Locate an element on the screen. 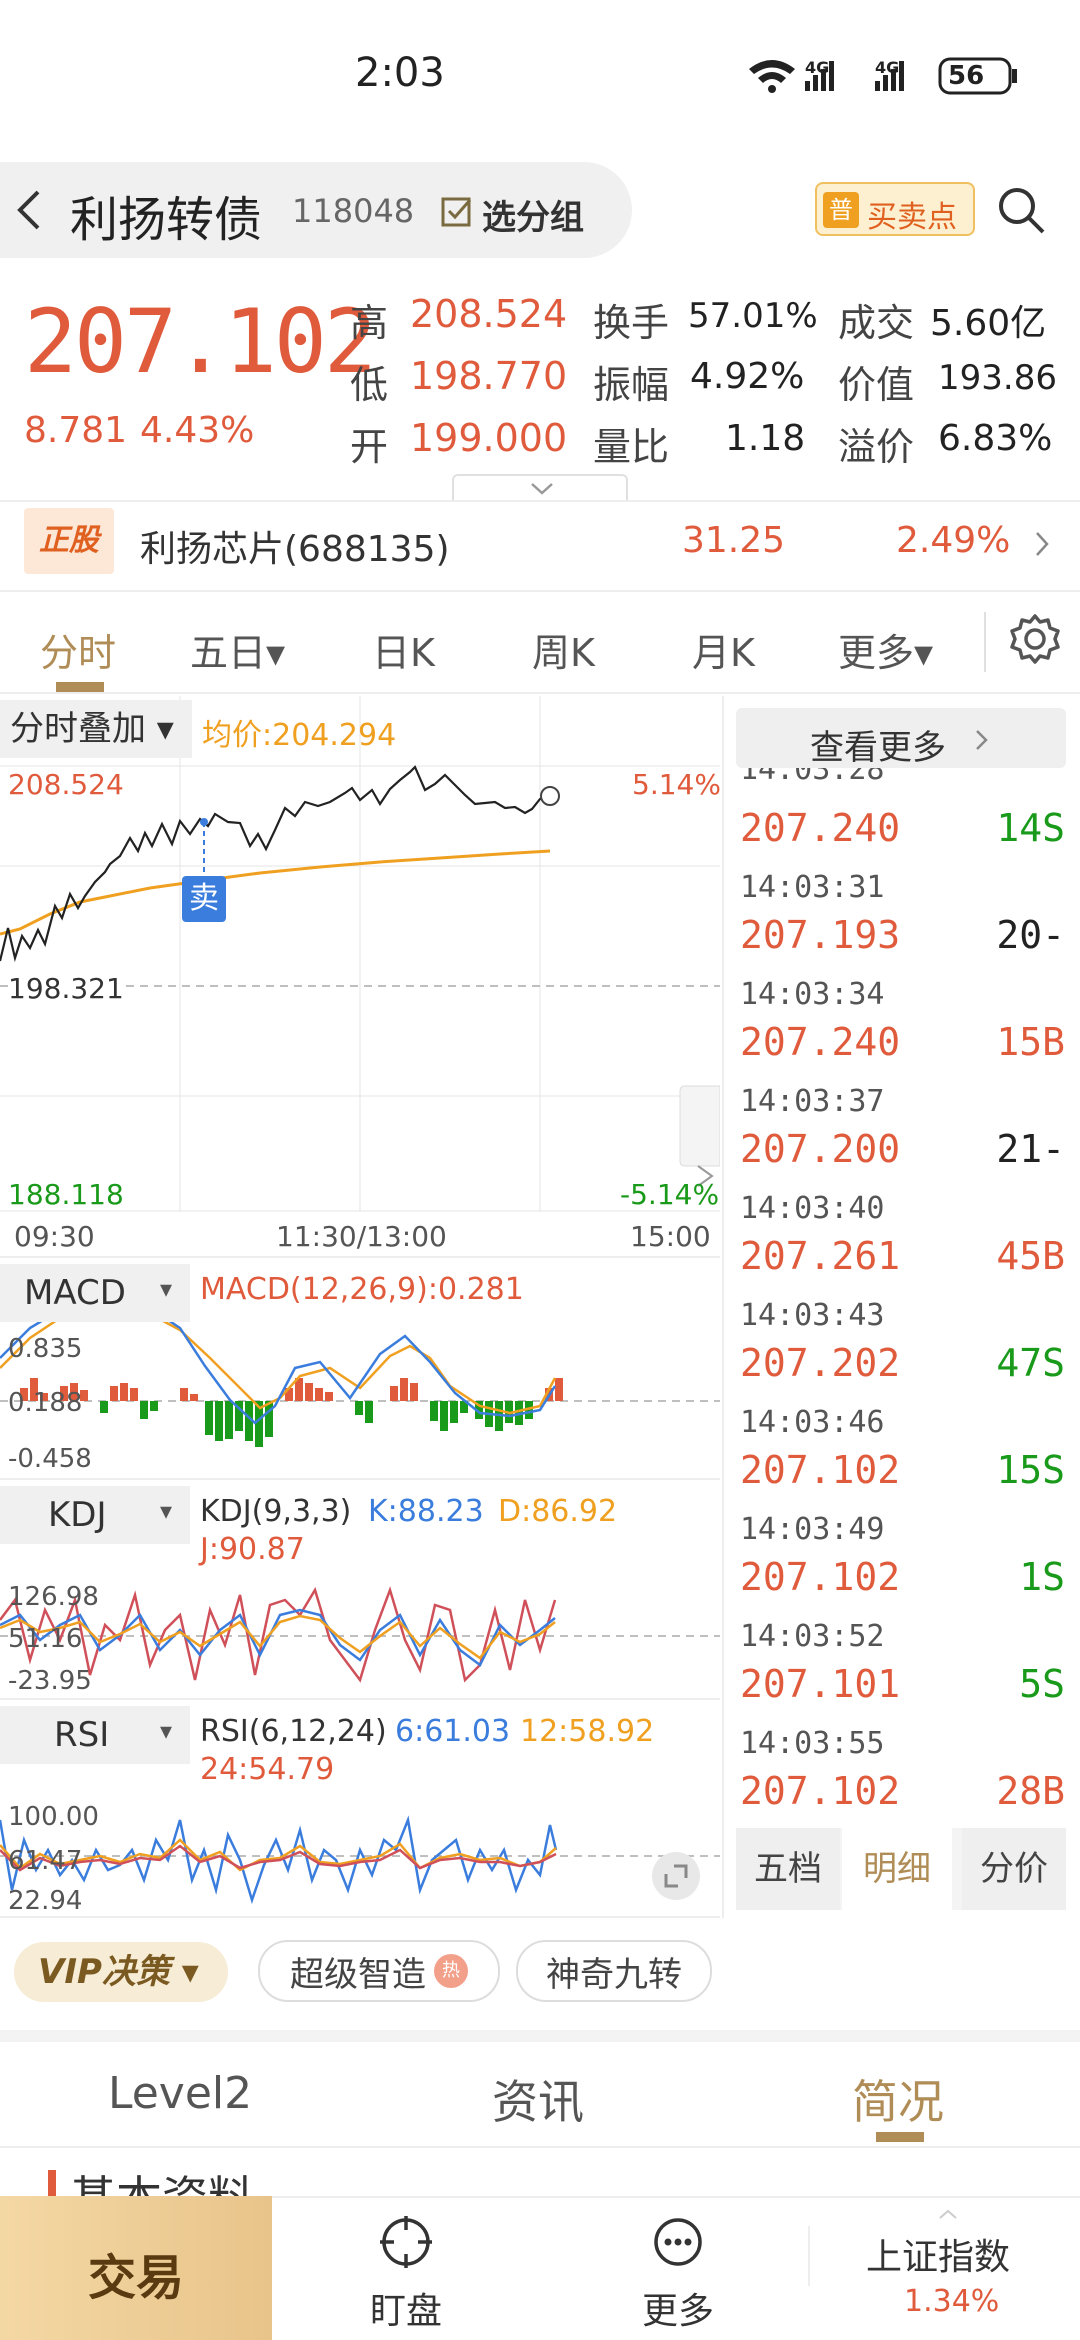  chart-top-left: 208.524 is located at coordinates (66, 784).